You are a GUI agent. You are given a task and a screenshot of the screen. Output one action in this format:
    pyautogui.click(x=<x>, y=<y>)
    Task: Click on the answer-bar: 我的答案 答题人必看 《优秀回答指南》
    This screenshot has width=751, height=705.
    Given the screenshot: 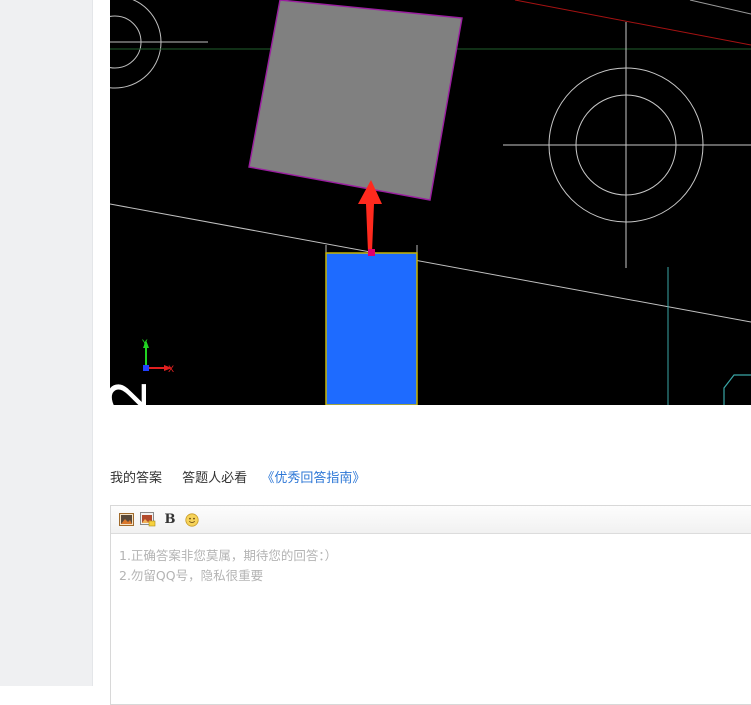 What is the action you would take?
    pyautogui.click(x=237, y=479)
    